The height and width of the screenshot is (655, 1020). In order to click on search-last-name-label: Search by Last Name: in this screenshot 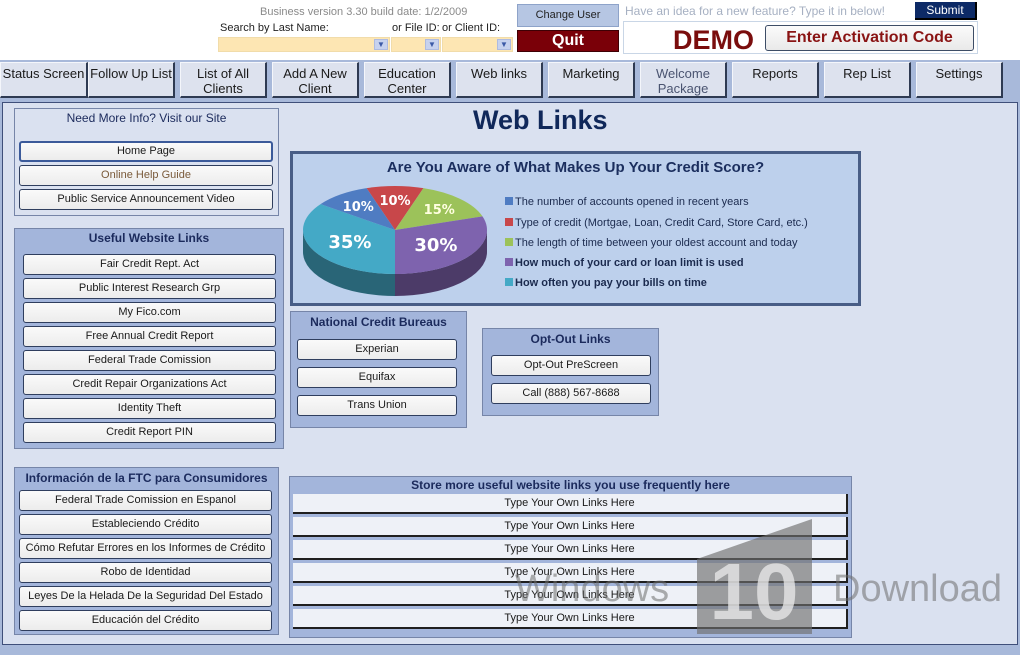, I will do `click(274, 28)`.